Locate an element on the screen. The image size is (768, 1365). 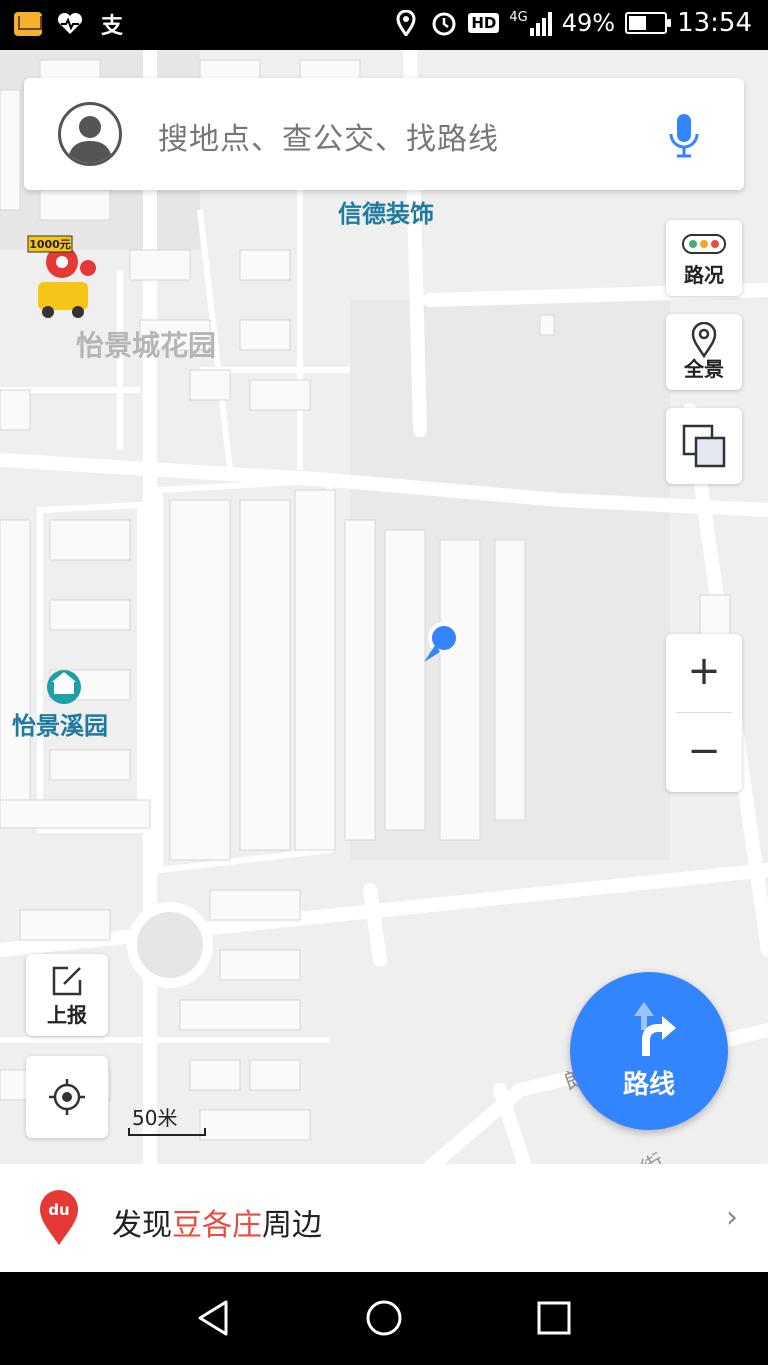
signal-icon: 4G is located at coordinates (530, 23).